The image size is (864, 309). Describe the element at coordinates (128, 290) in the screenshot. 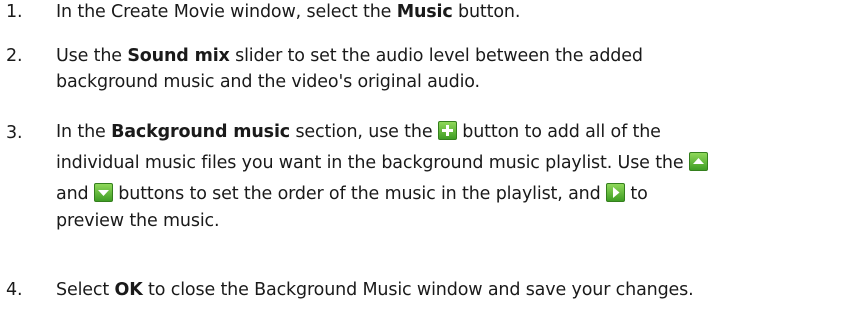

I see `ok-button-label: OK` at that location.